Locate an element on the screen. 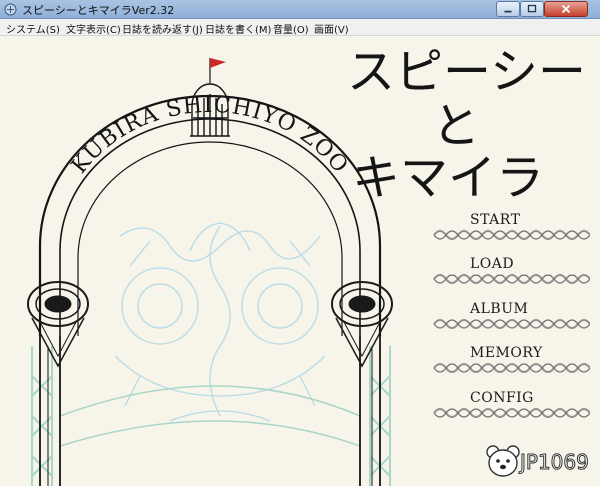 The image size is (600, 486). maximize-button is located at coordinates (532, 9).